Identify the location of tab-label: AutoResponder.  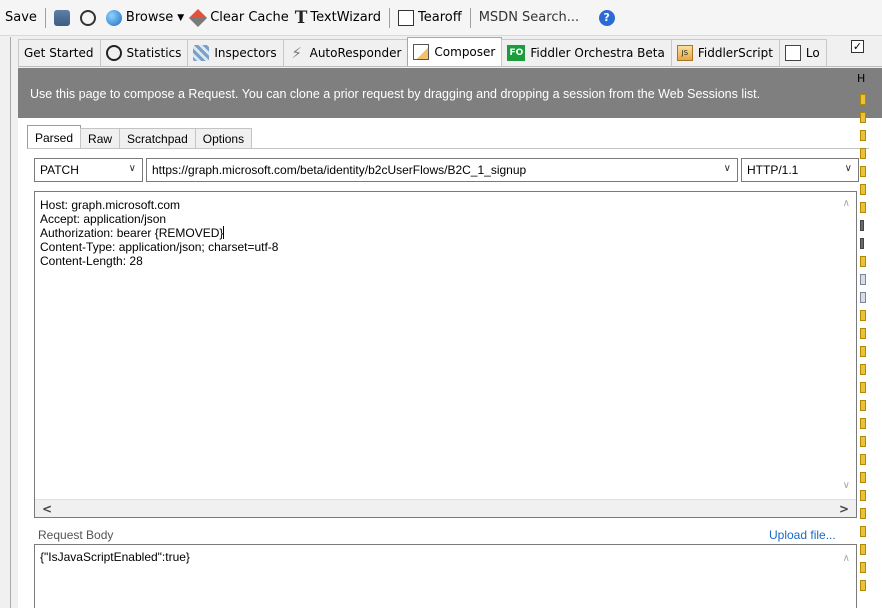
(355, 53).